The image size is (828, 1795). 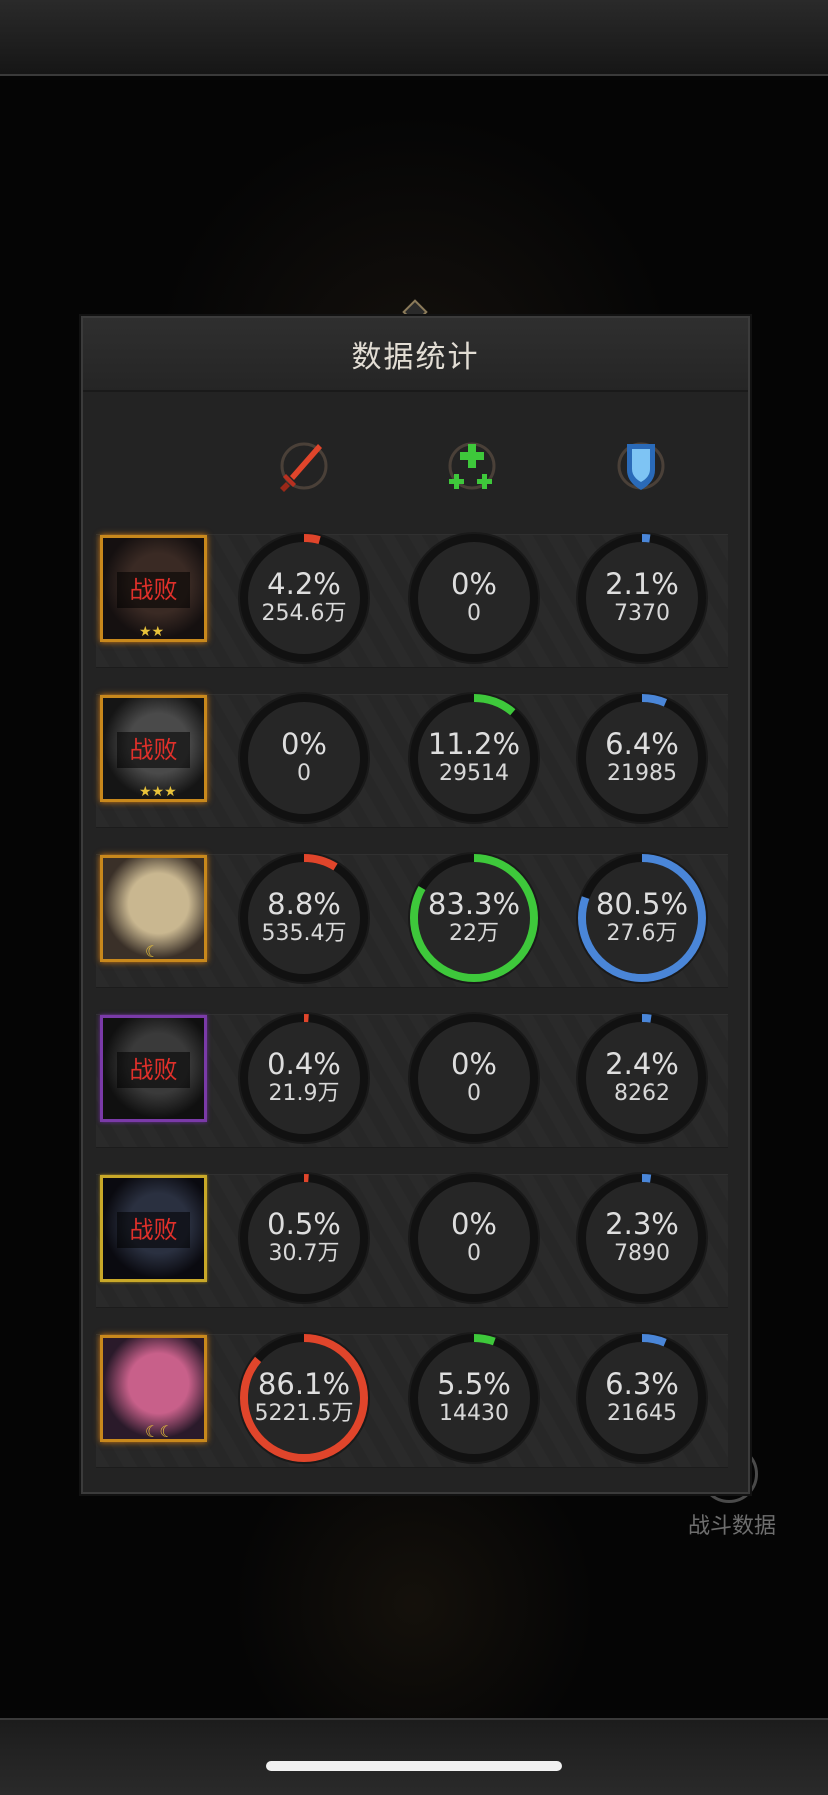 What do you see at coordinates (415, 357) in the screenshot?
I see `panel-title: 数据统计` at bounding box center [415, 357].